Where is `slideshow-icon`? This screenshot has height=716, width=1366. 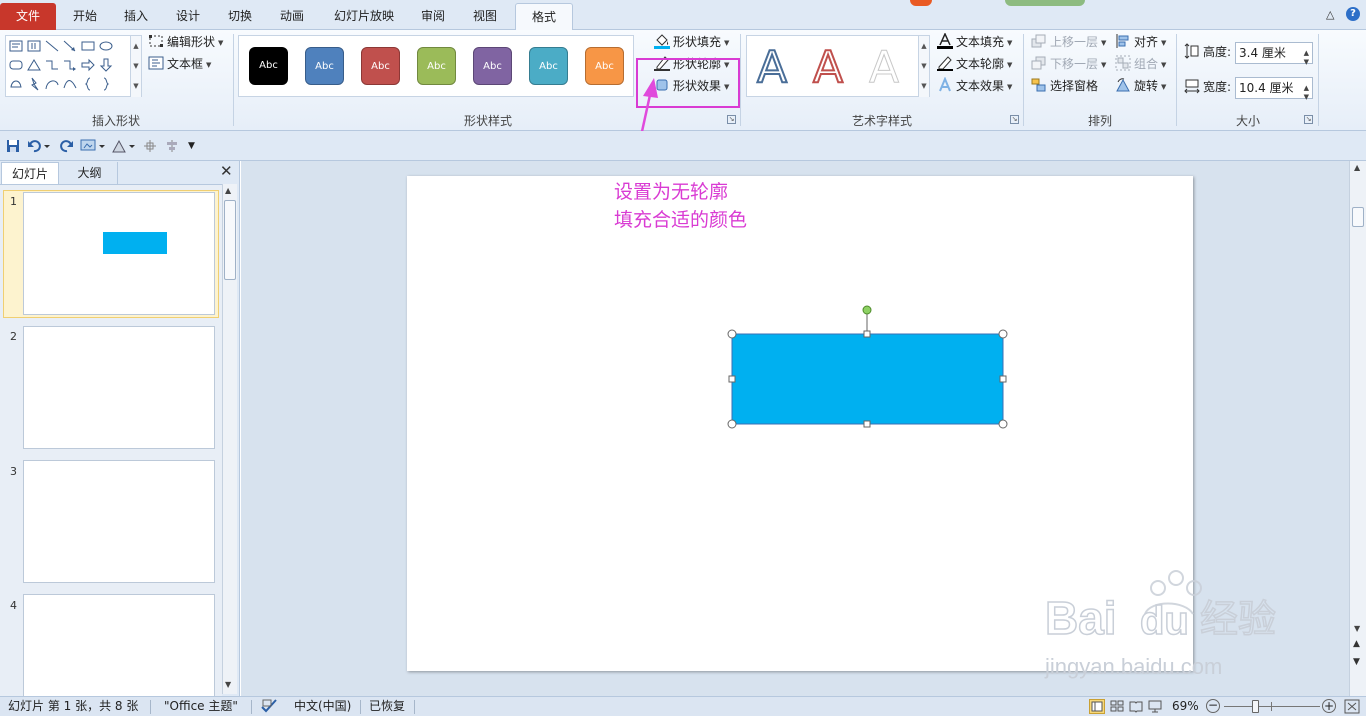
slideshow-icon is located at coordinates (93, 146).